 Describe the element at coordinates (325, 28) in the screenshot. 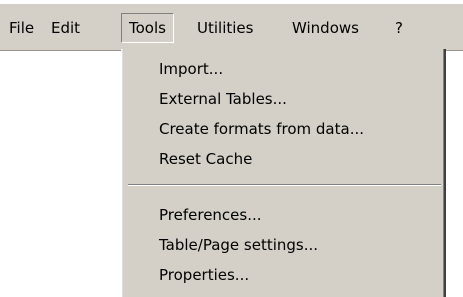

I see `menu-windows: Windows` at that location.